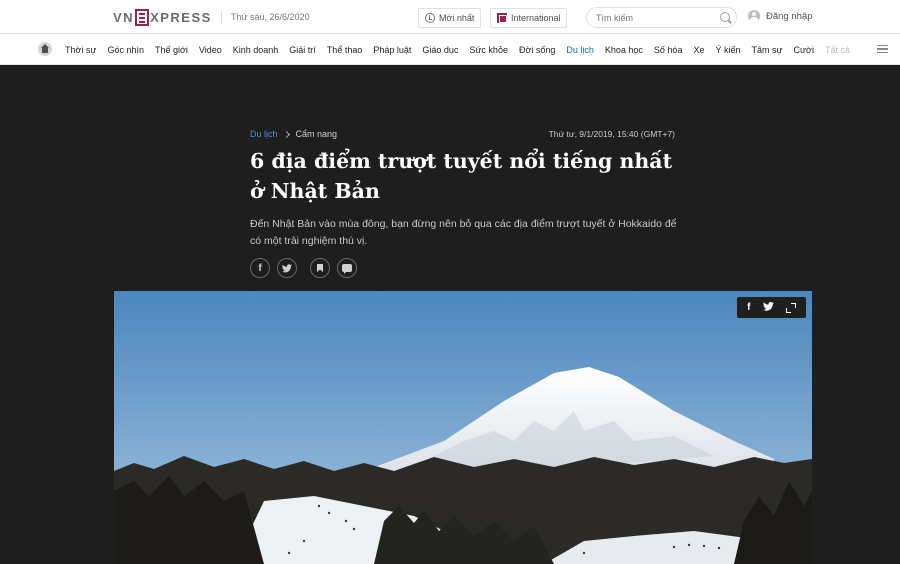  I want to click on clock-icon, so click(430, 18).